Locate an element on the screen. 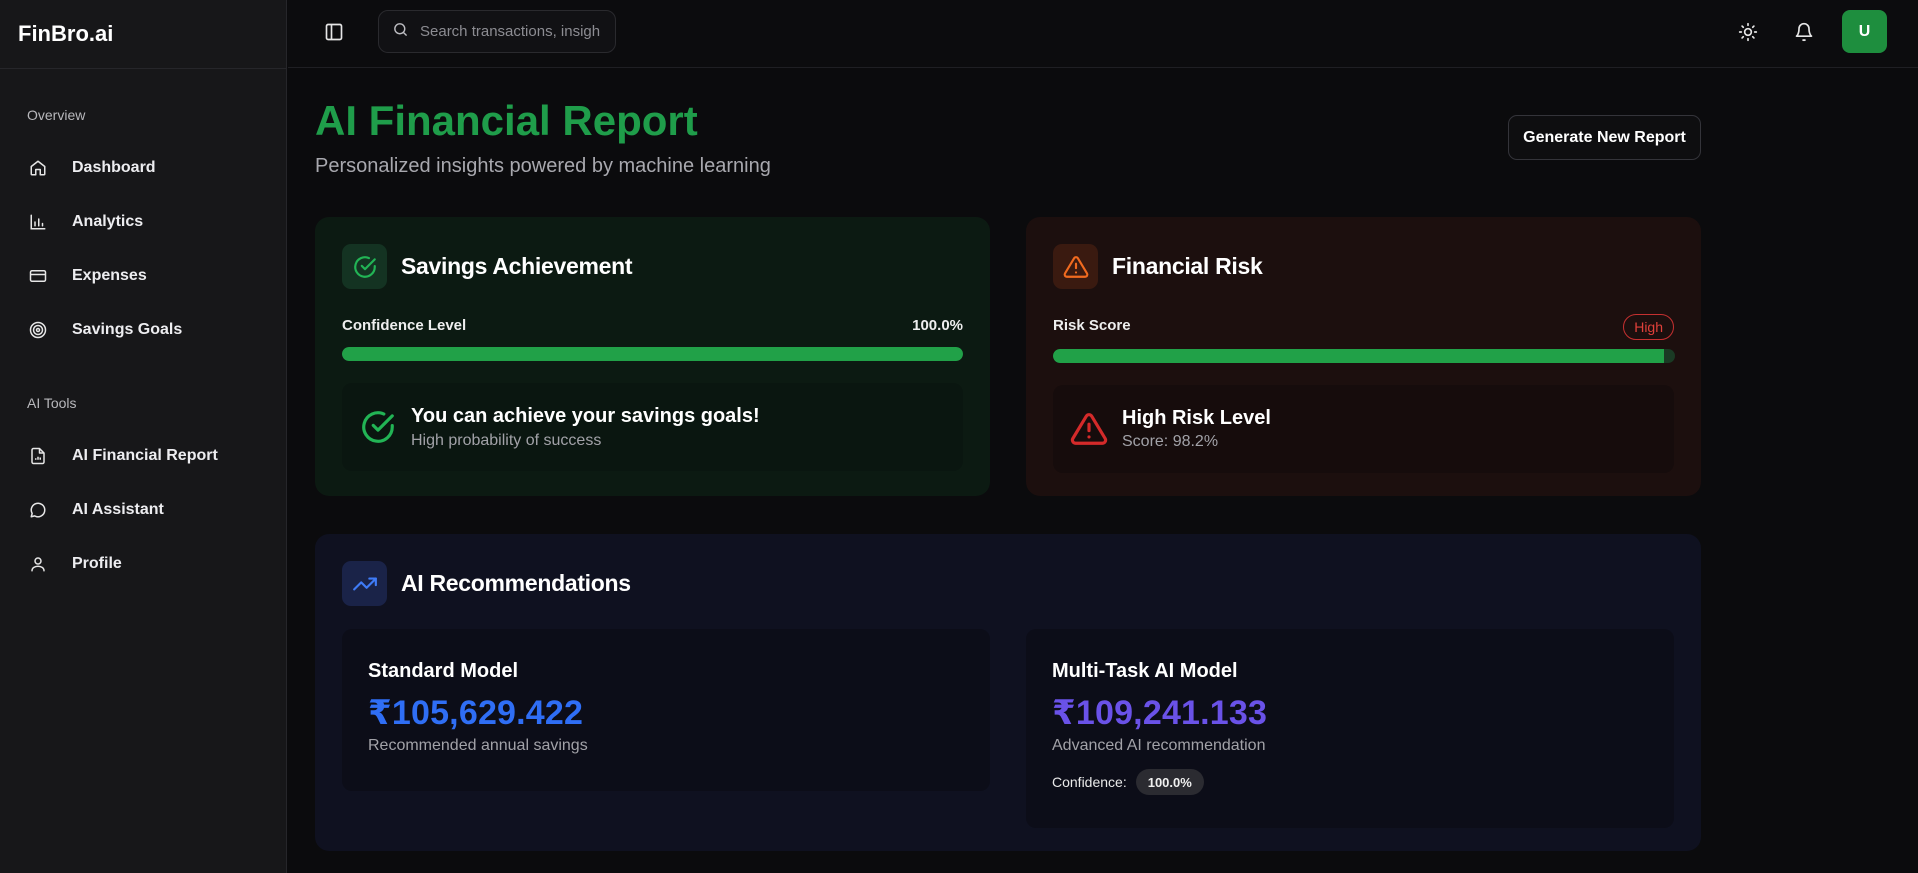  confidence-label: Confidence Level is located at coordinates (404, 325).